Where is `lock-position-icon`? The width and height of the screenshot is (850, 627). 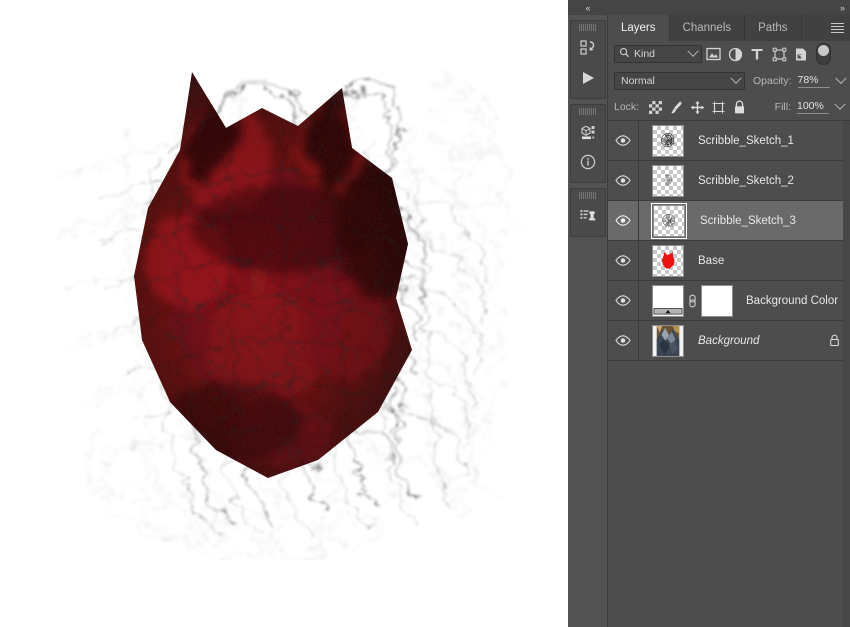
lock-position-icon is located at coordinates (697, 107).